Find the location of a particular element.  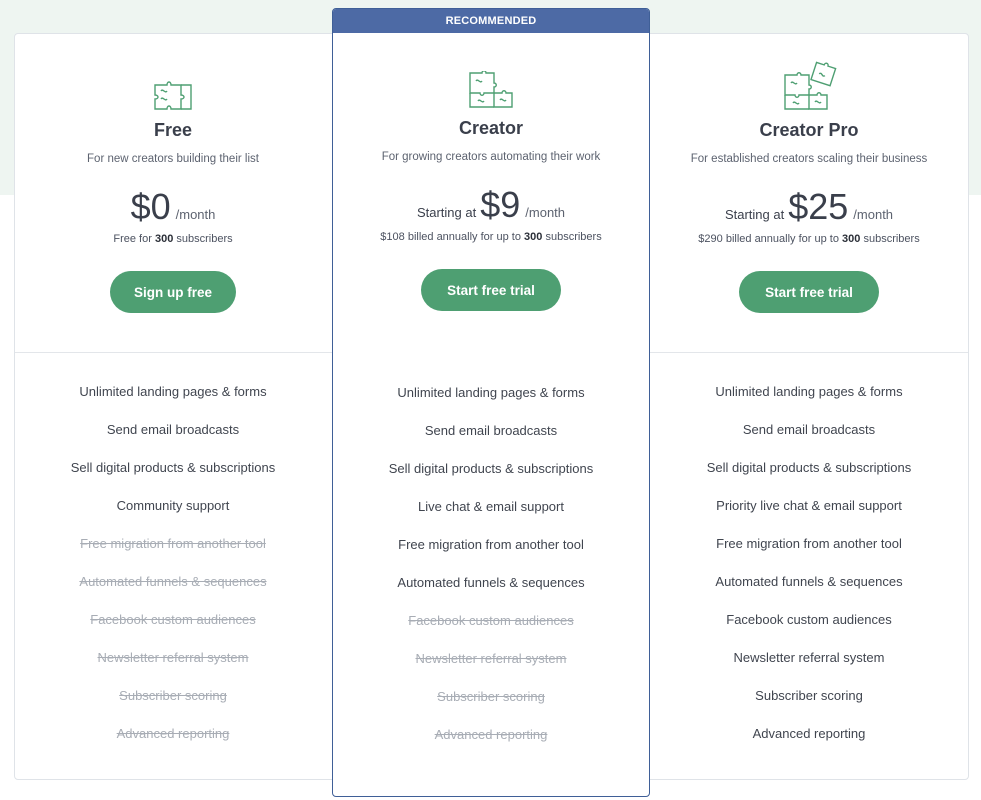

plan-name: Free is located at coordinates (173, 130).